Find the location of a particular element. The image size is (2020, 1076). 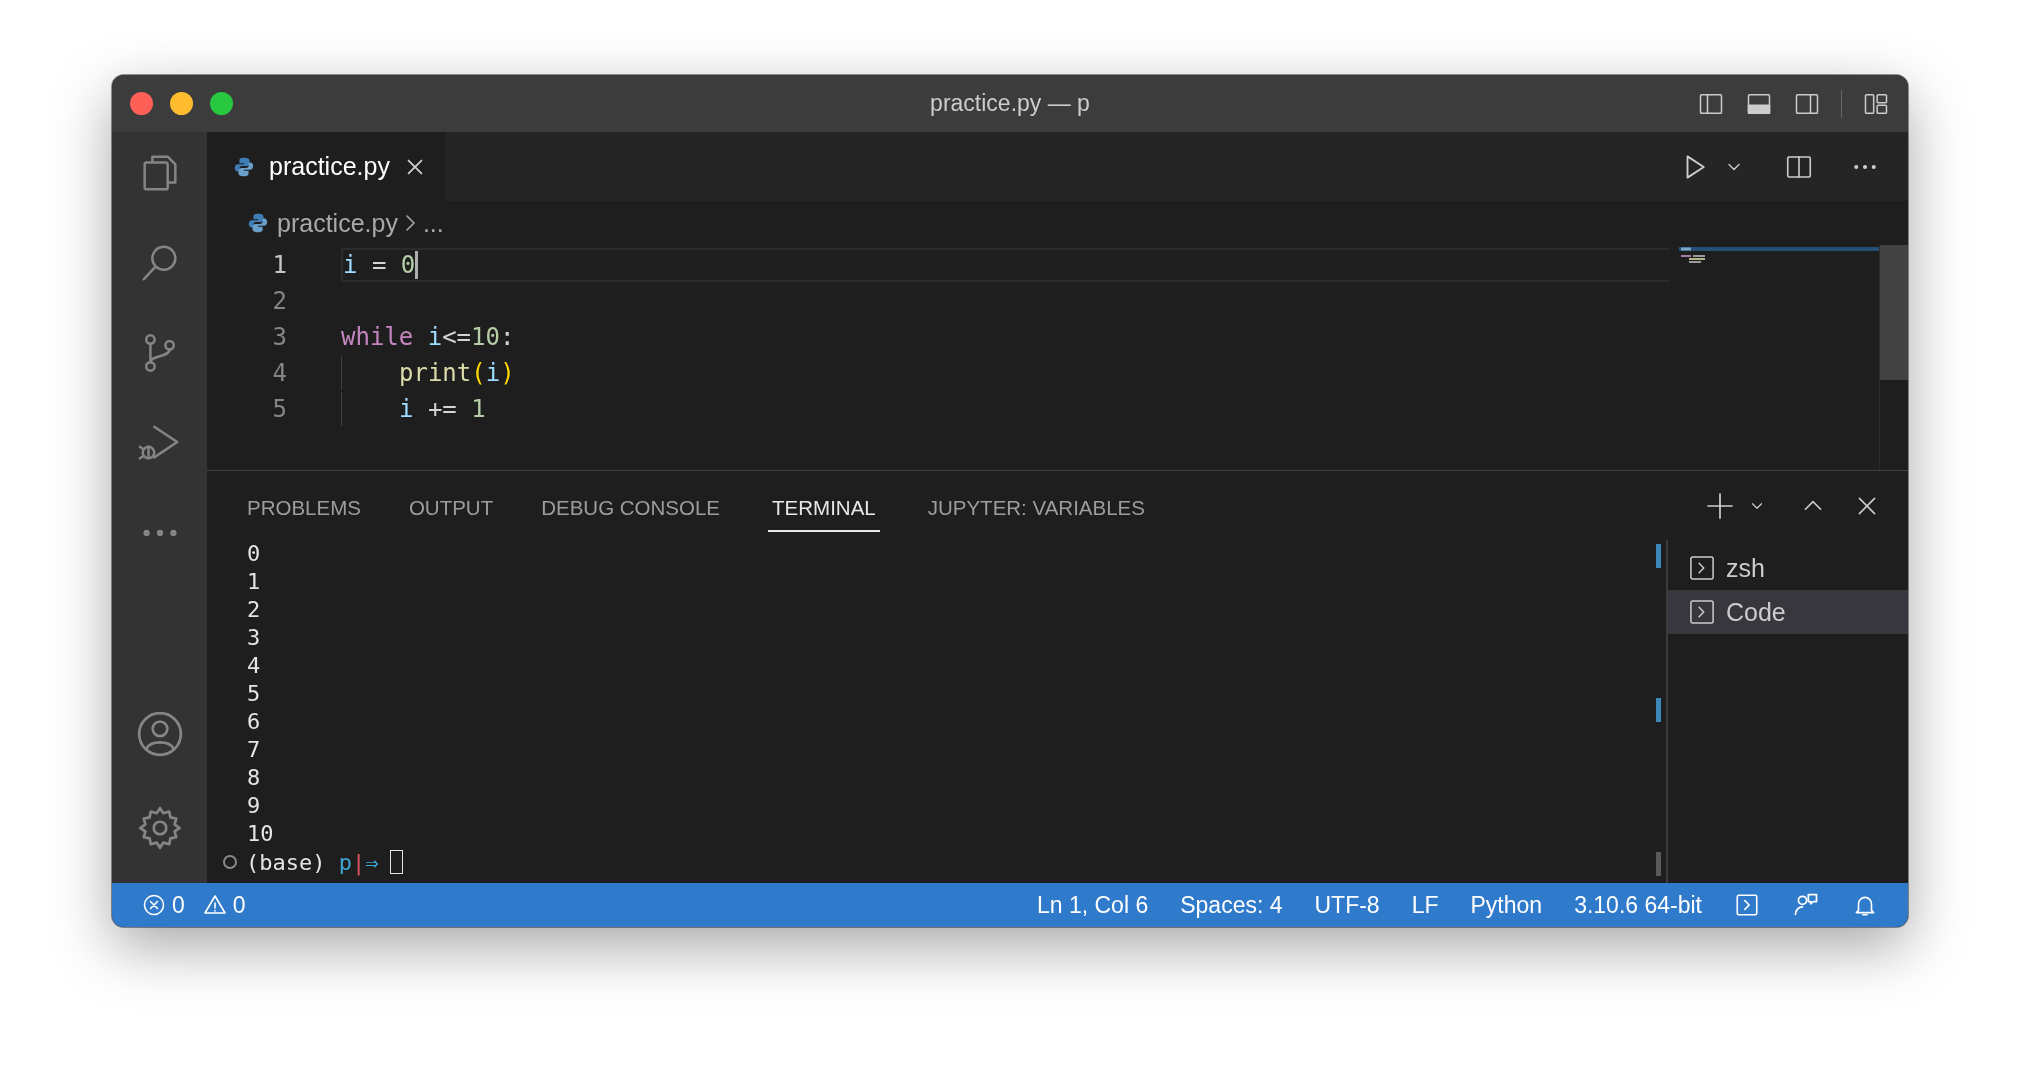

scrollbar-thumb is located at coordinates (1894, 312).